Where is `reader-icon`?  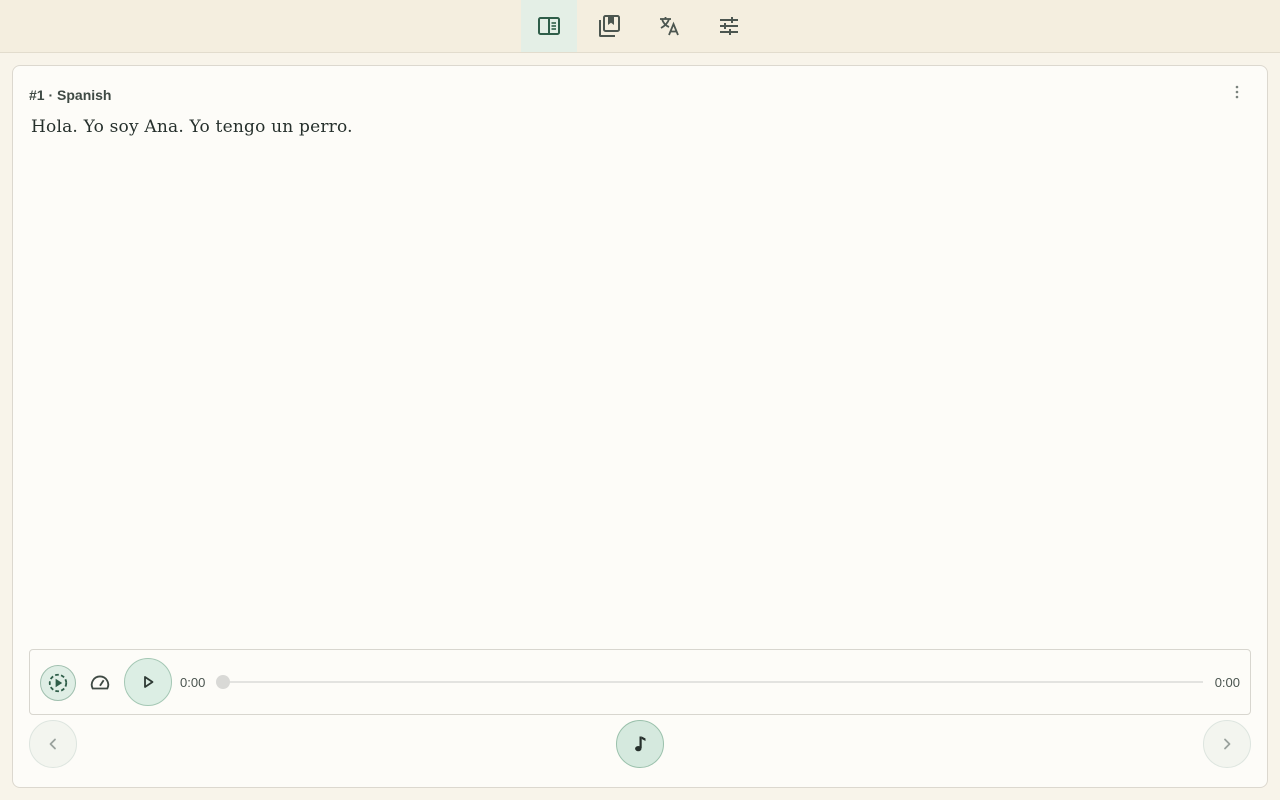 reader-icon is located at coordinates (549, 26).